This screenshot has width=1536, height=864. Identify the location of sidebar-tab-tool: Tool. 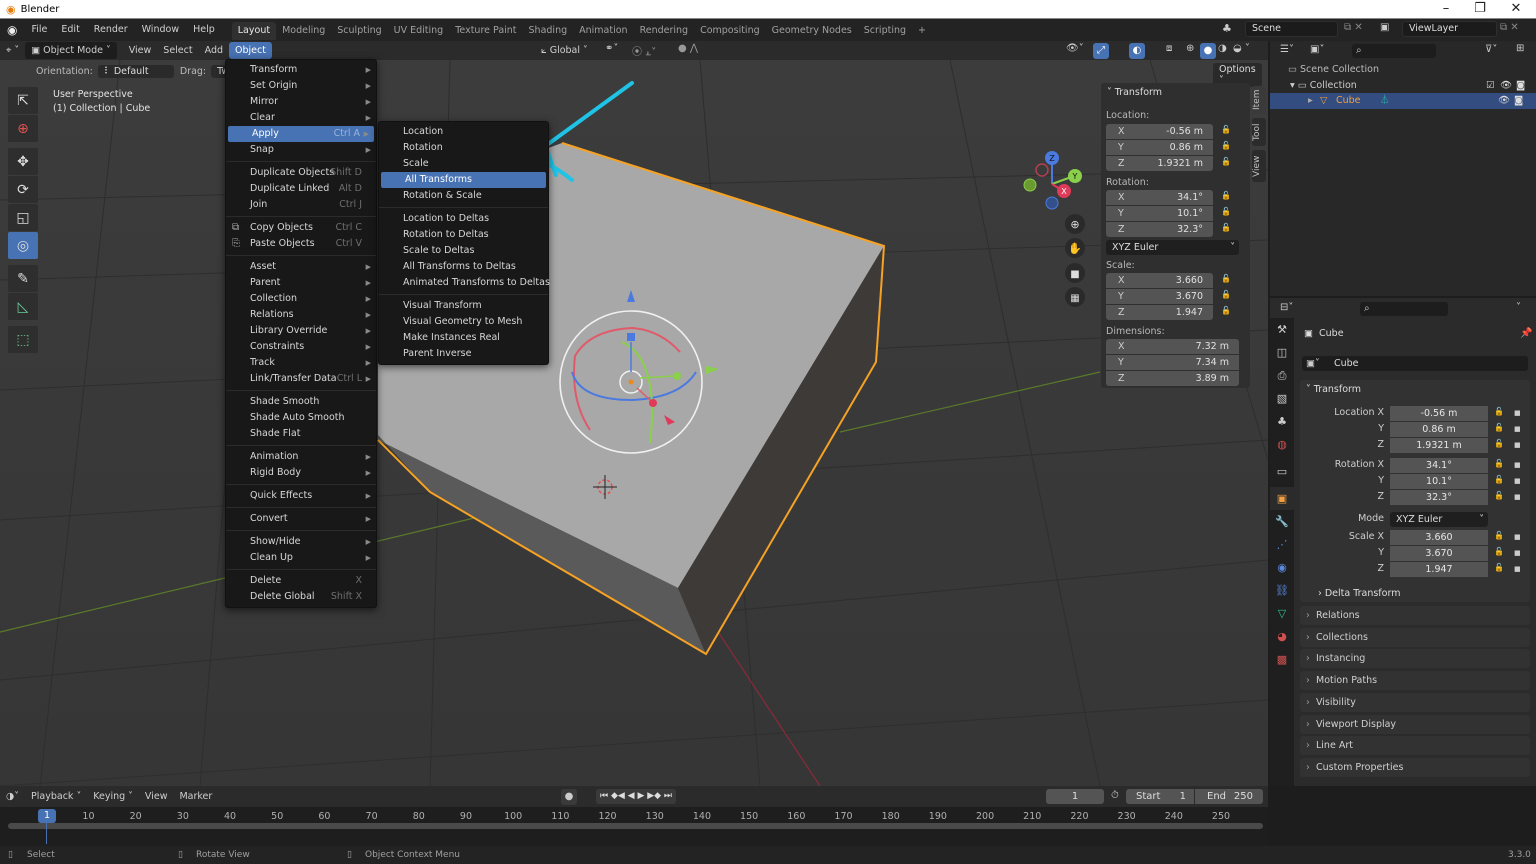
(1259, 132).